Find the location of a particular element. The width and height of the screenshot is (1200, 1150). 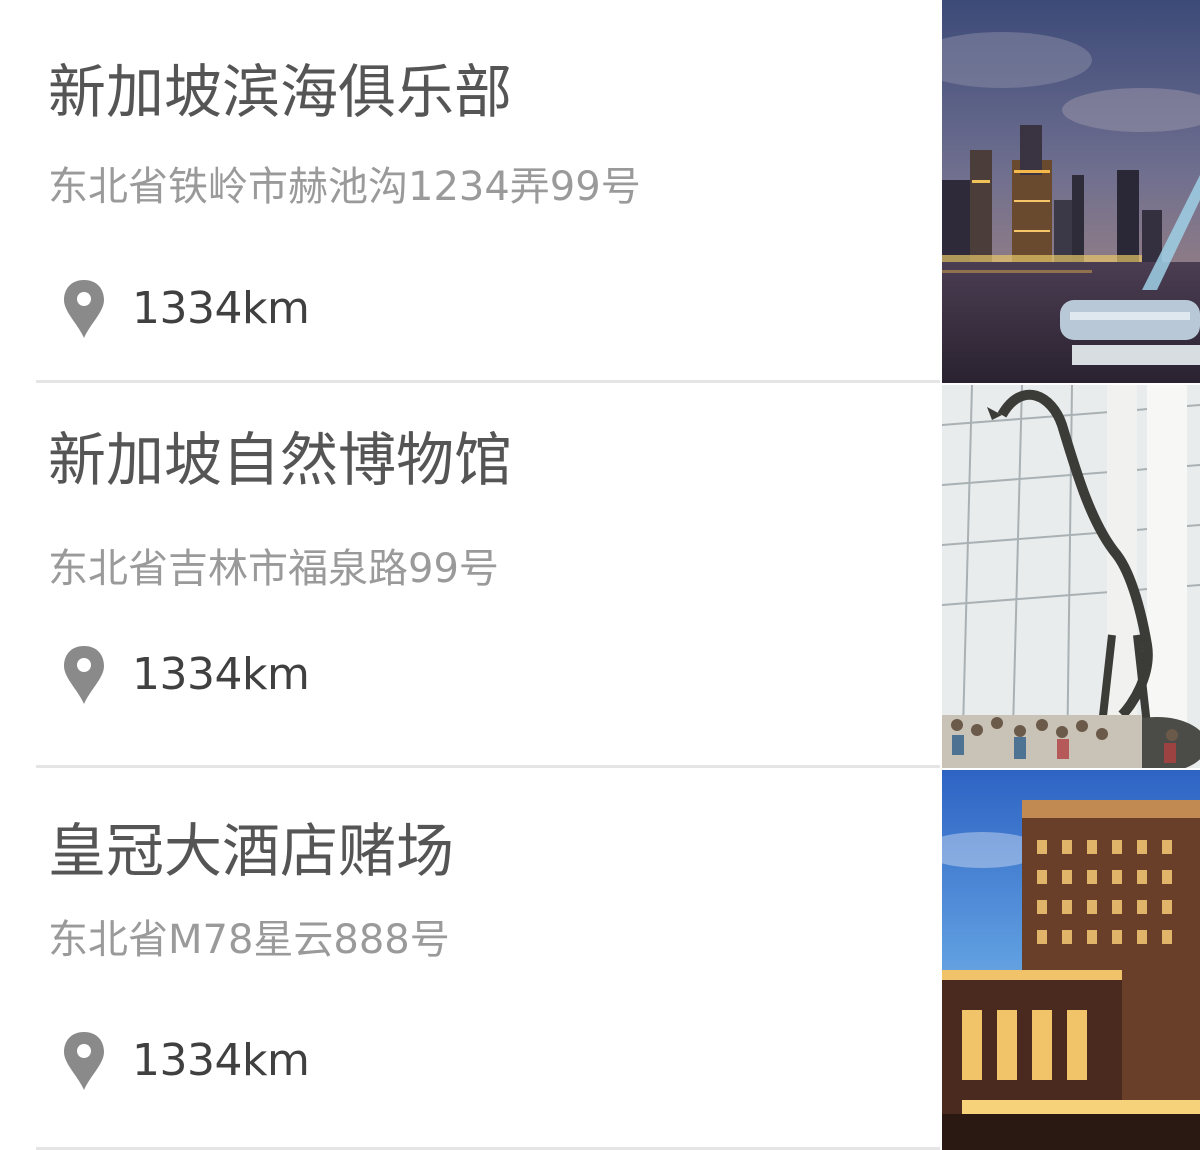

place-address: 东北省铁岭市赫池沟1234弄99号 is located at coordinates (344, 187).